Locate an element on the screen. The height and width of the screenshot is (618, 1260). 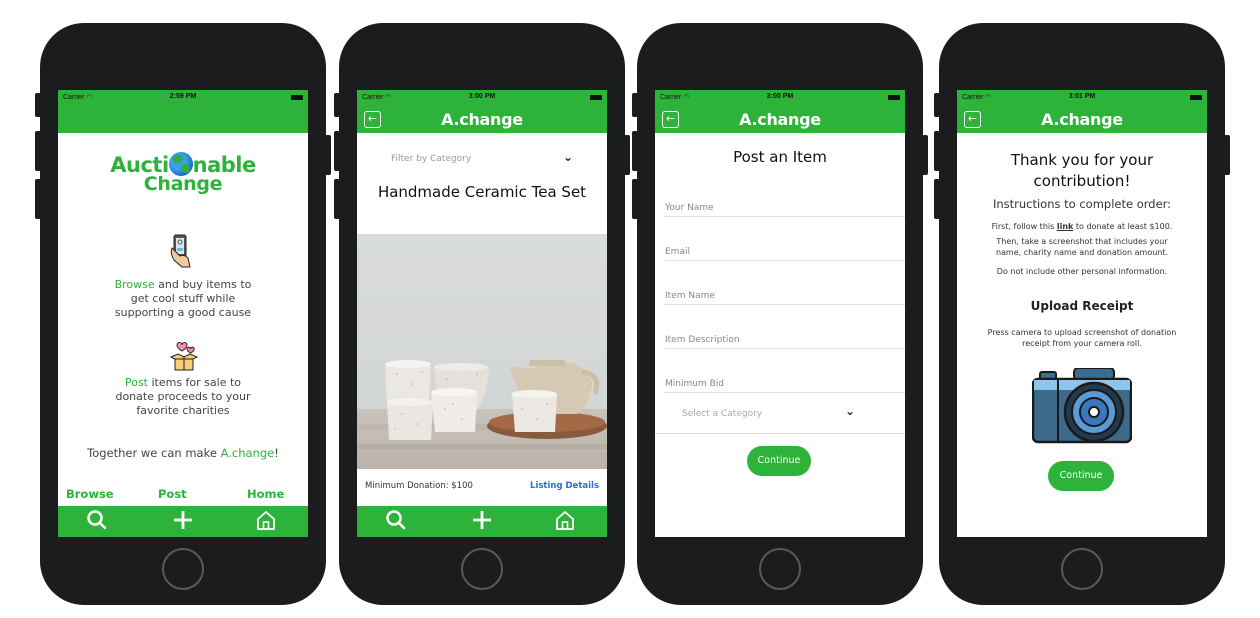
browse-blurb-line3: supporting a good cause is located at coordinates (183, 312).